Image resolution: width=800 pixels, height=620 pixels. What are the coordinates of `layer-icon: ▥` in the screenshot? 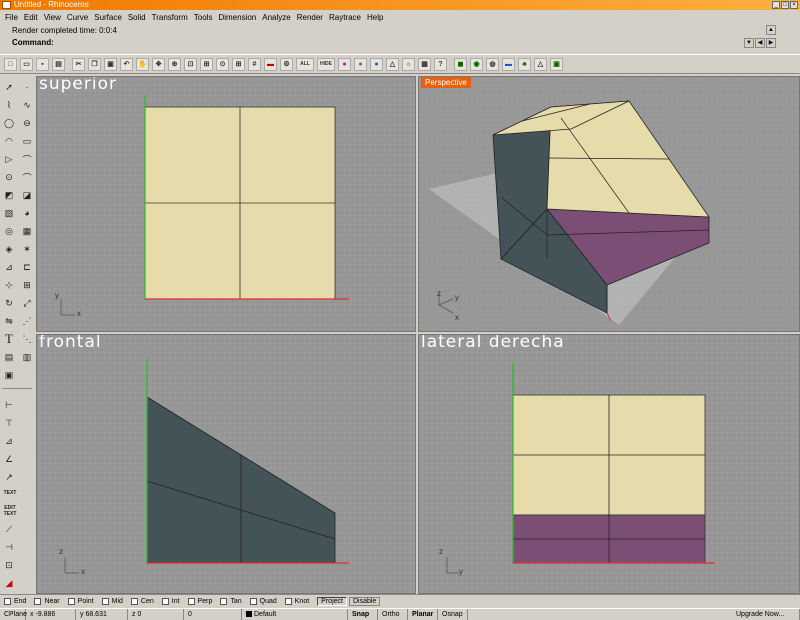 It's located at (27, 357).